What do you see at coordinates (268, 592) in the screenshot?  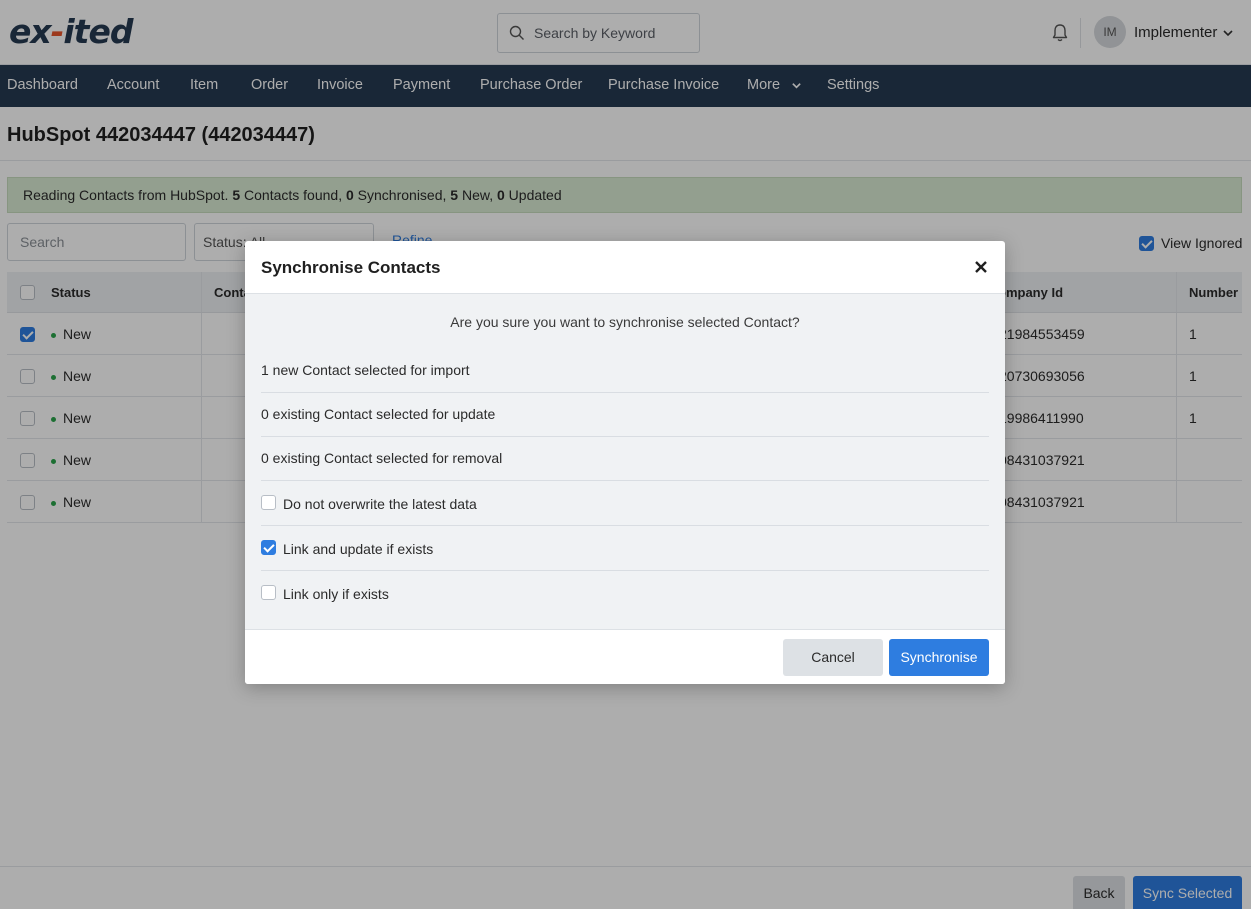 I see `link-only-checkbox` at bounding box center [268, 592].